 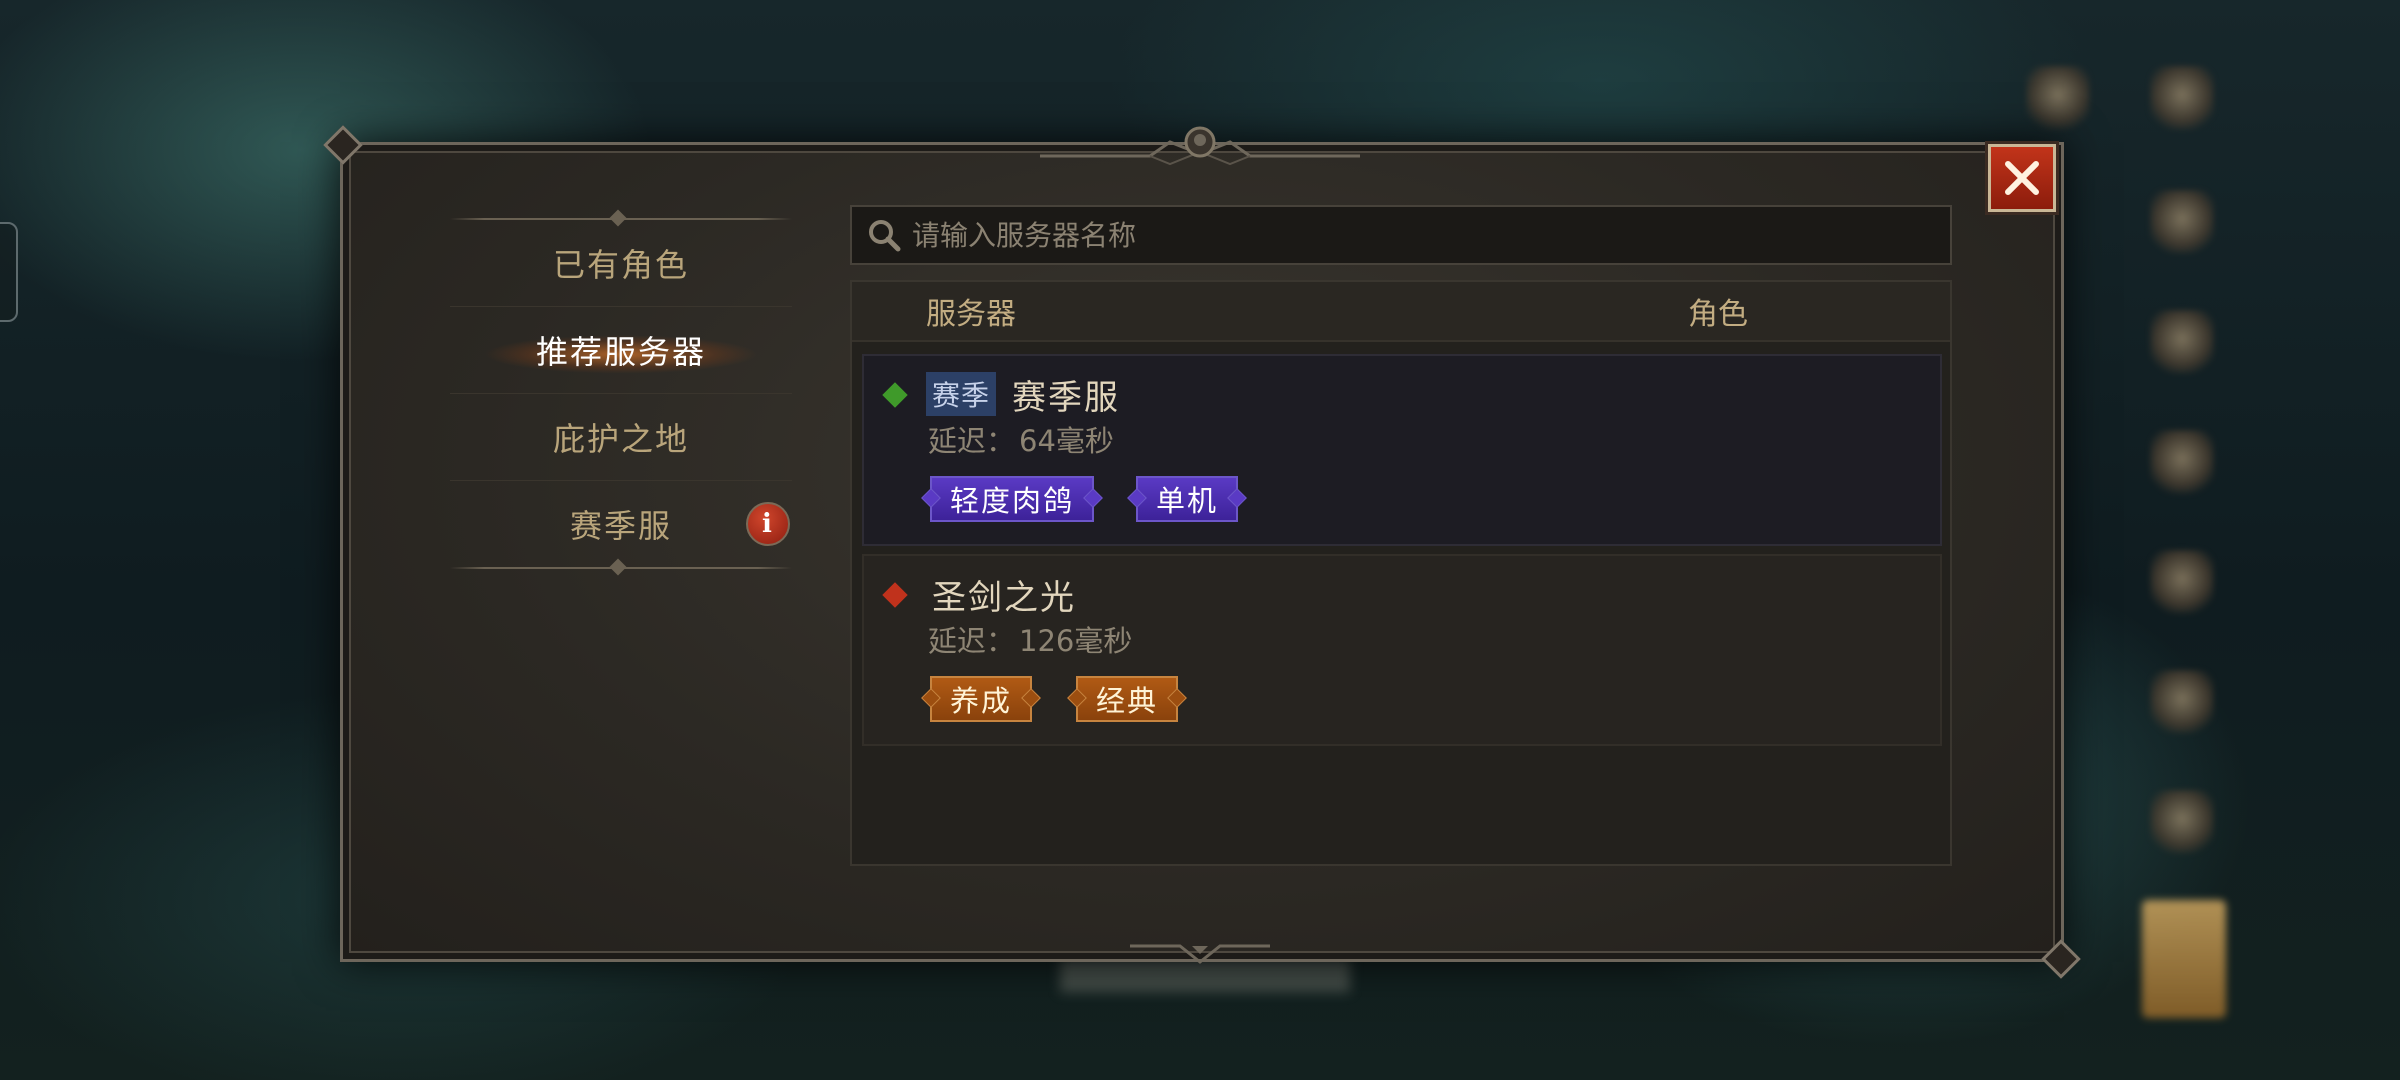 What do you see at coordinates (1076, 641) in the screenshot?
I see `latency-value: 126毫秒` at bounding box center [1076, 641].